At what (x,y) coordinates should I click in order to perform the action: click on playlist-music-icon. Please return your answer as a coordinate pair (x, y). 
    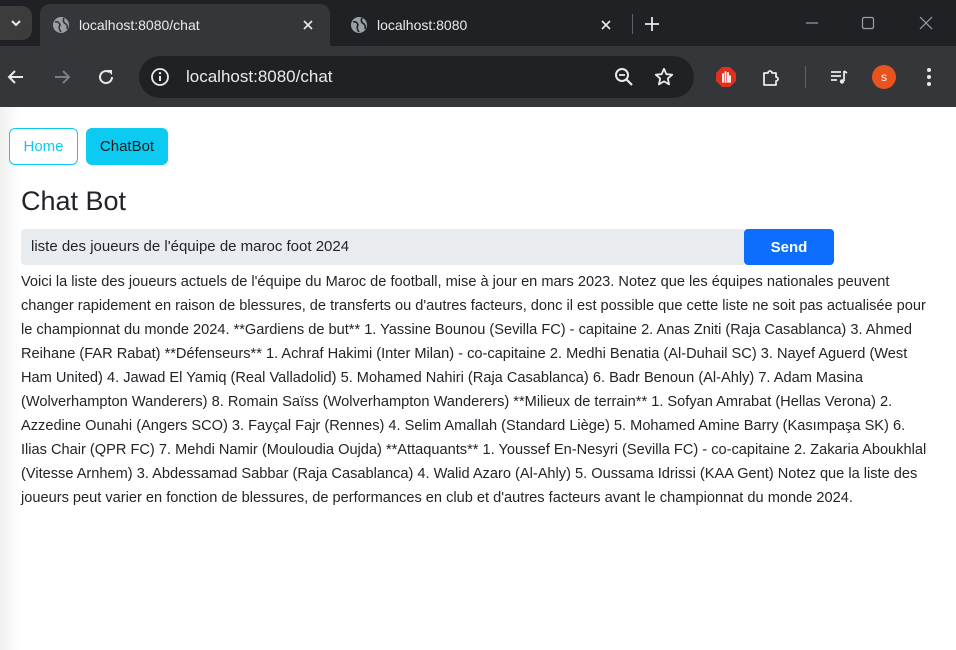
    Looking at the image, I should click on (839, 77).